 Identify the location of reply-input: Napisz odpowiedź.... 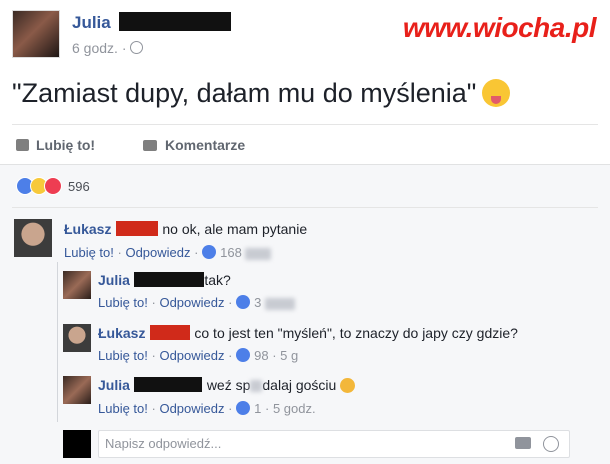
(334, 444).